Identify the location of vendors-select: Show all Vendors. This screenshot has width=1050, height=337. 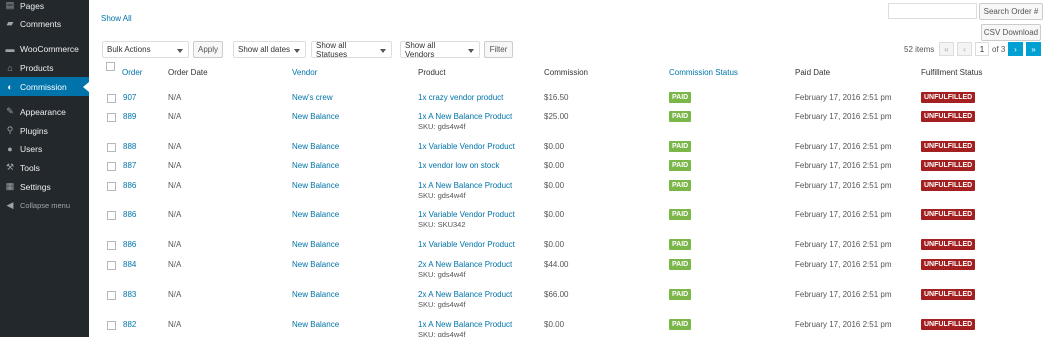
(440, 50).